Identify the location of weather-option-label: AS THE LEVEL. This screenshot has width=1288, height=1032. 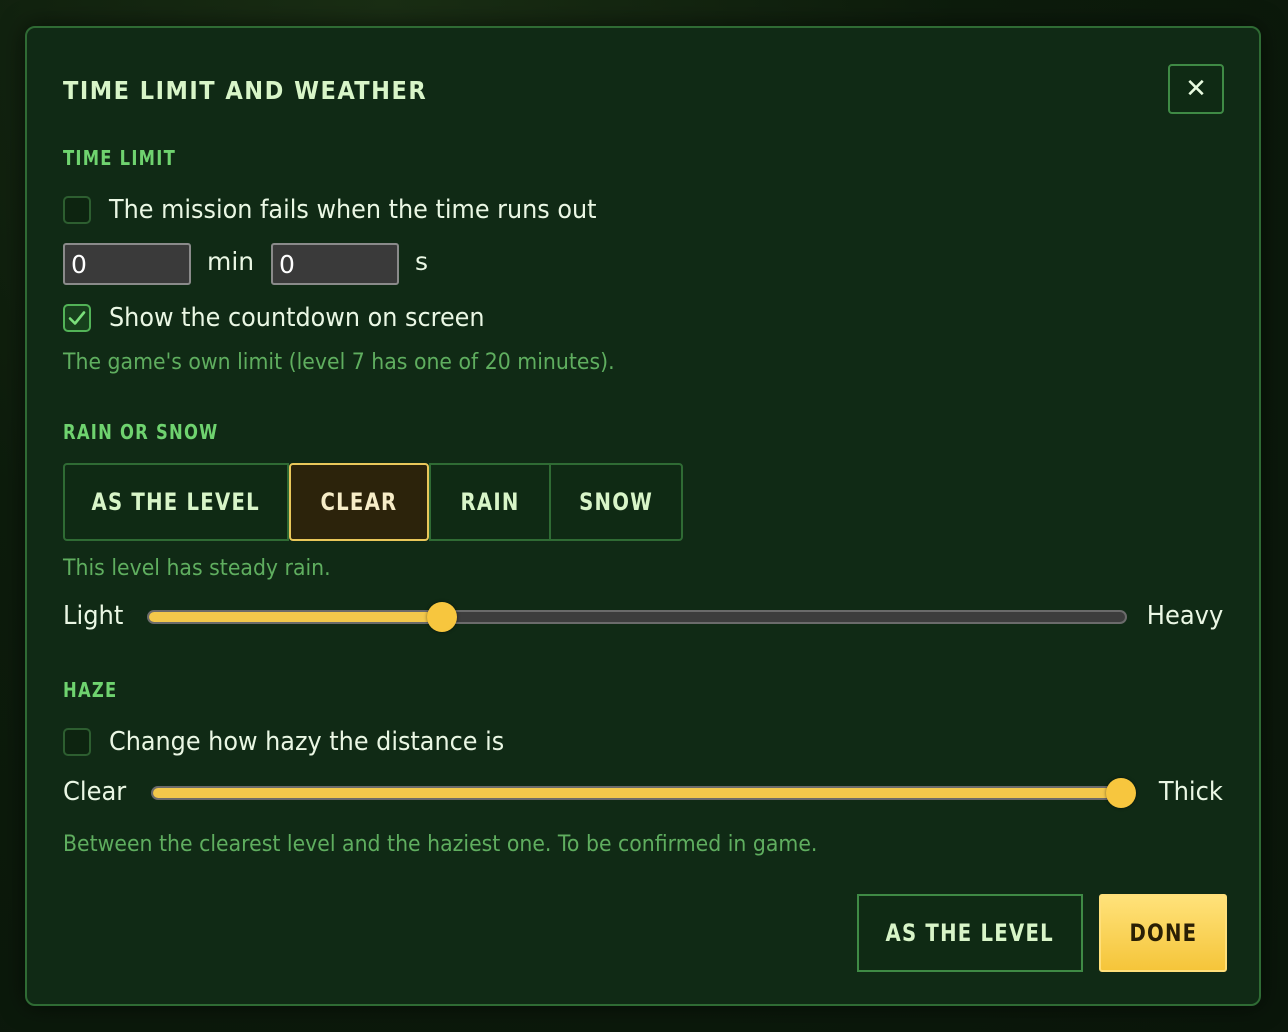
(176, 502).